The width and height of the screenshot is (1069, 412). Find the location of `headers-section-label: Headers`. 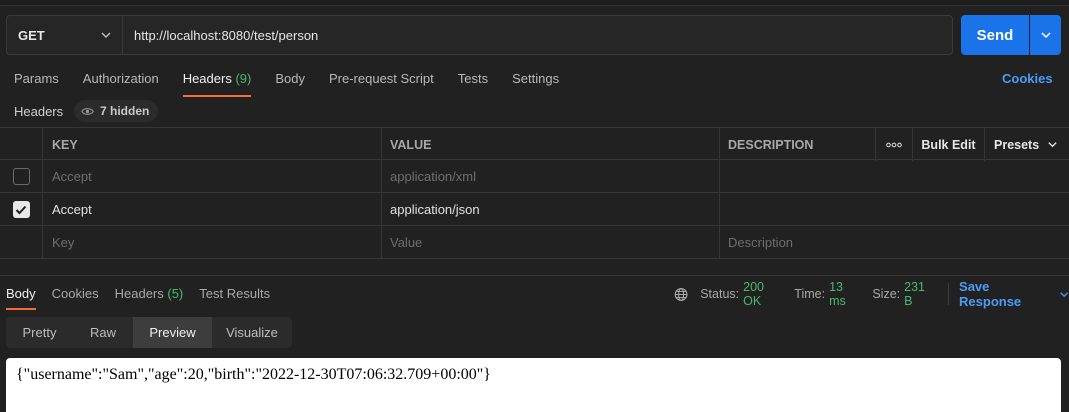

headers-section-label: Headers is located at coordinates (39, 111).